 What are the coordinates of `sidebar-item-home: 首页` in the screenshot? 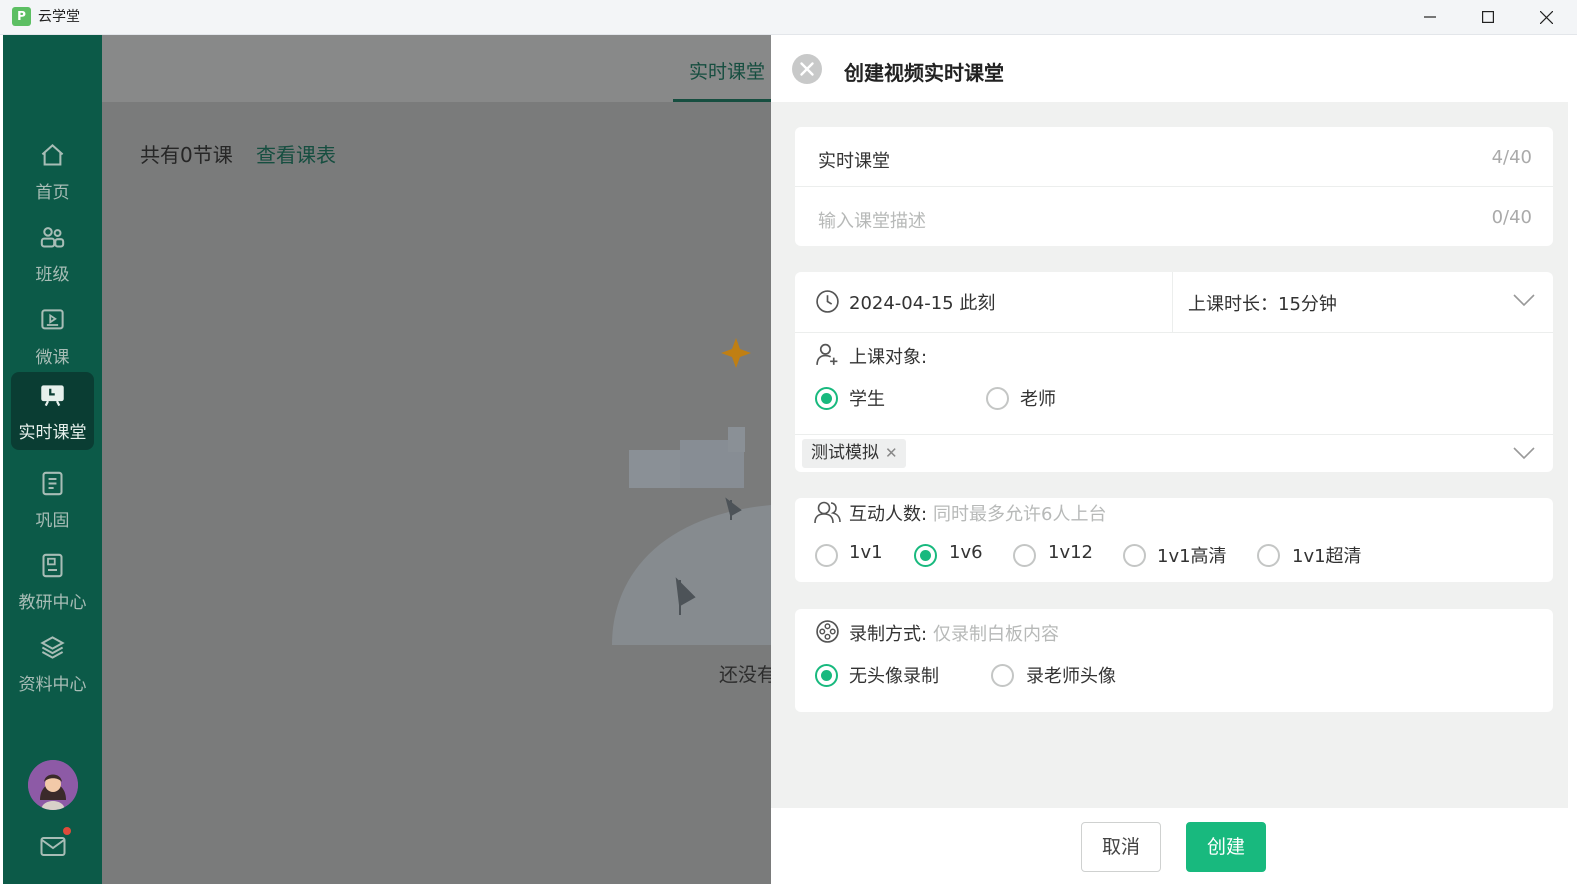 It's located at (52, 171).